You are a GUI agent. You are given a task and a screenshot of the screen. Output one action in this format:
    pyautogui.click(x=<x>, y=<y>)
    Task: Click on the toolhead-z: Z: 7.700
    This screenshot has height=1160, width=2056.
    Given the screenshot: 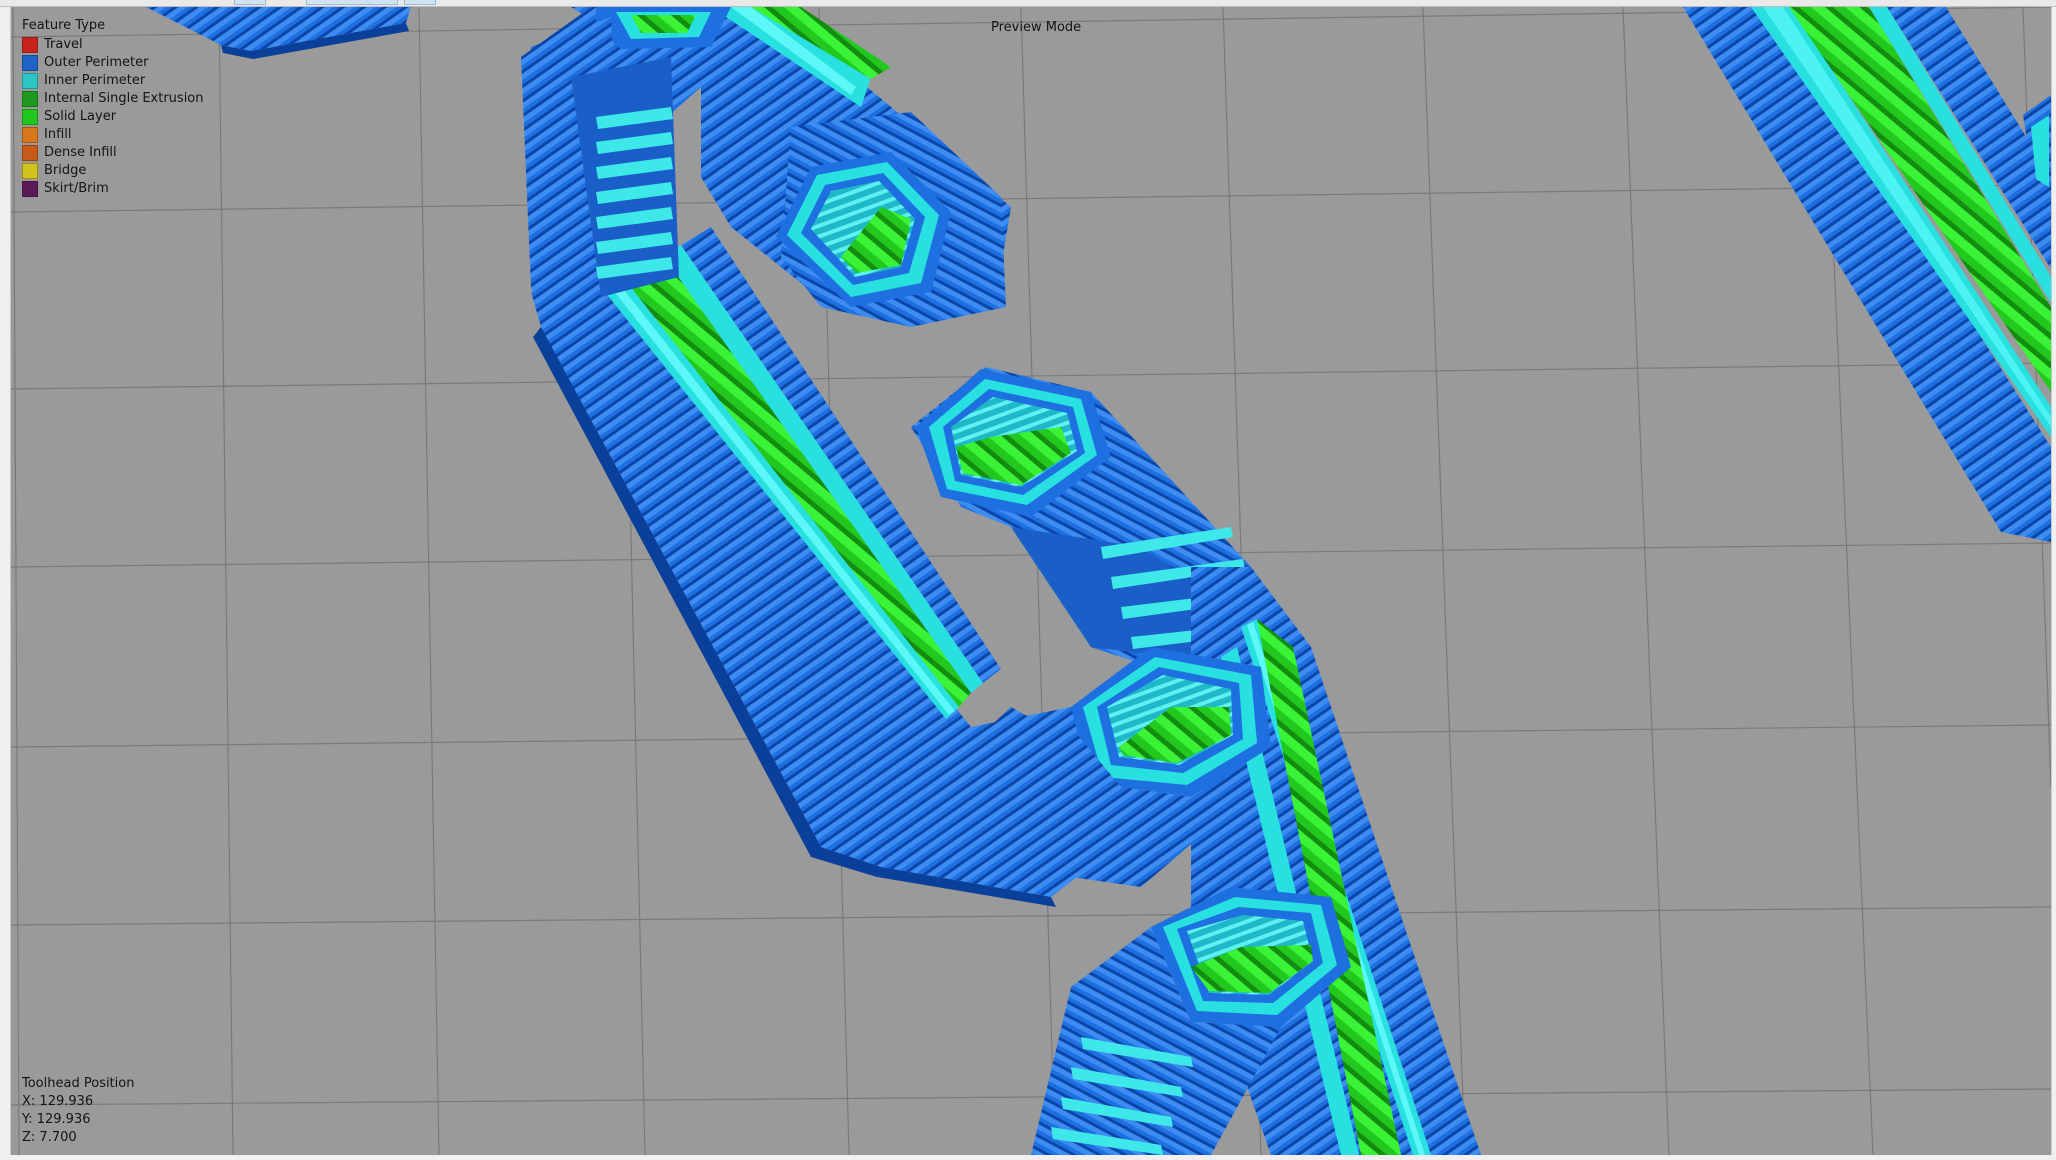 What is the action you would take?
    pyautogui.click(x=49, y=1137)
    